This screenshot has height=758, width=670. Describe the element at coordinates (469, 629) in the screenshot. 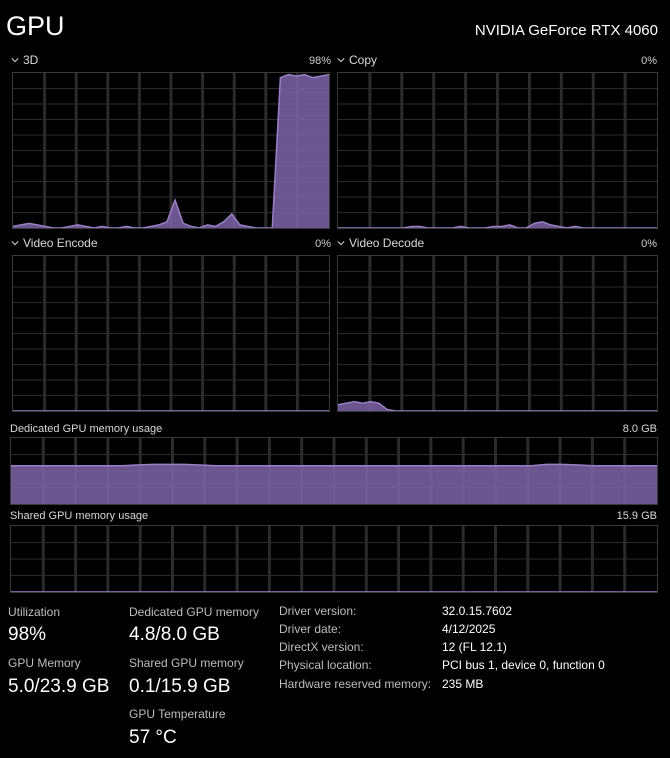

I see `detail-value: 4/12/2025` at that location.